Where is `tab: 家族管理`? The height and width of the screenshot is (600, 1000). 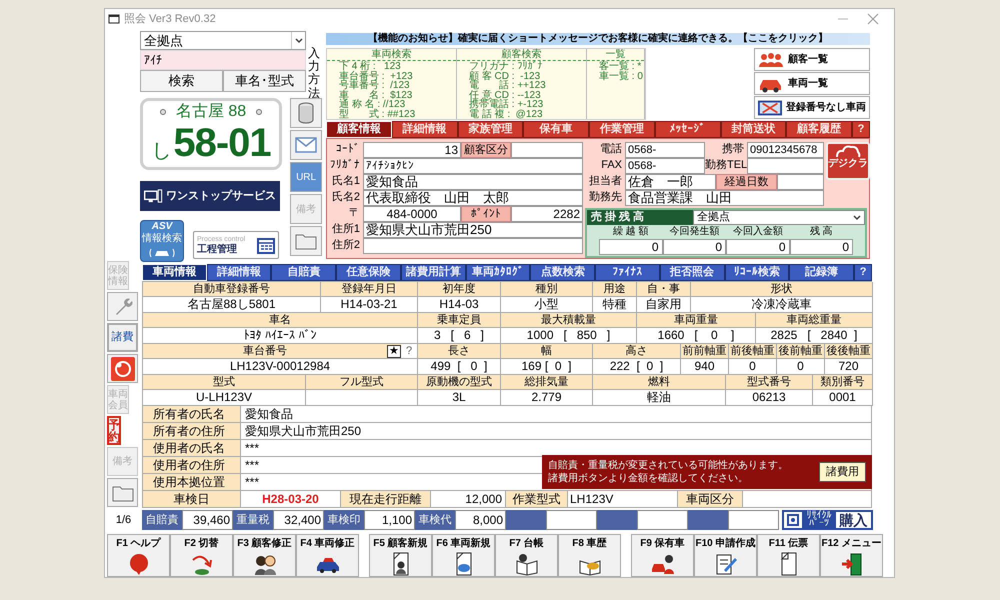 tab: 家族管理 is located at coordinates (491, 129).